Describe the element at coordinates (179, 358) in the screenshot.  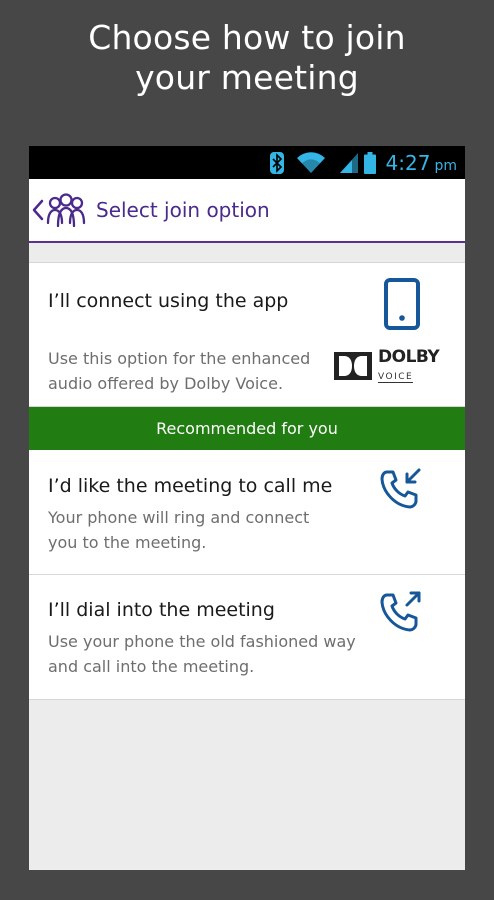
I see `option-app-desc-line1: Use this option for the enhanced` at that location.